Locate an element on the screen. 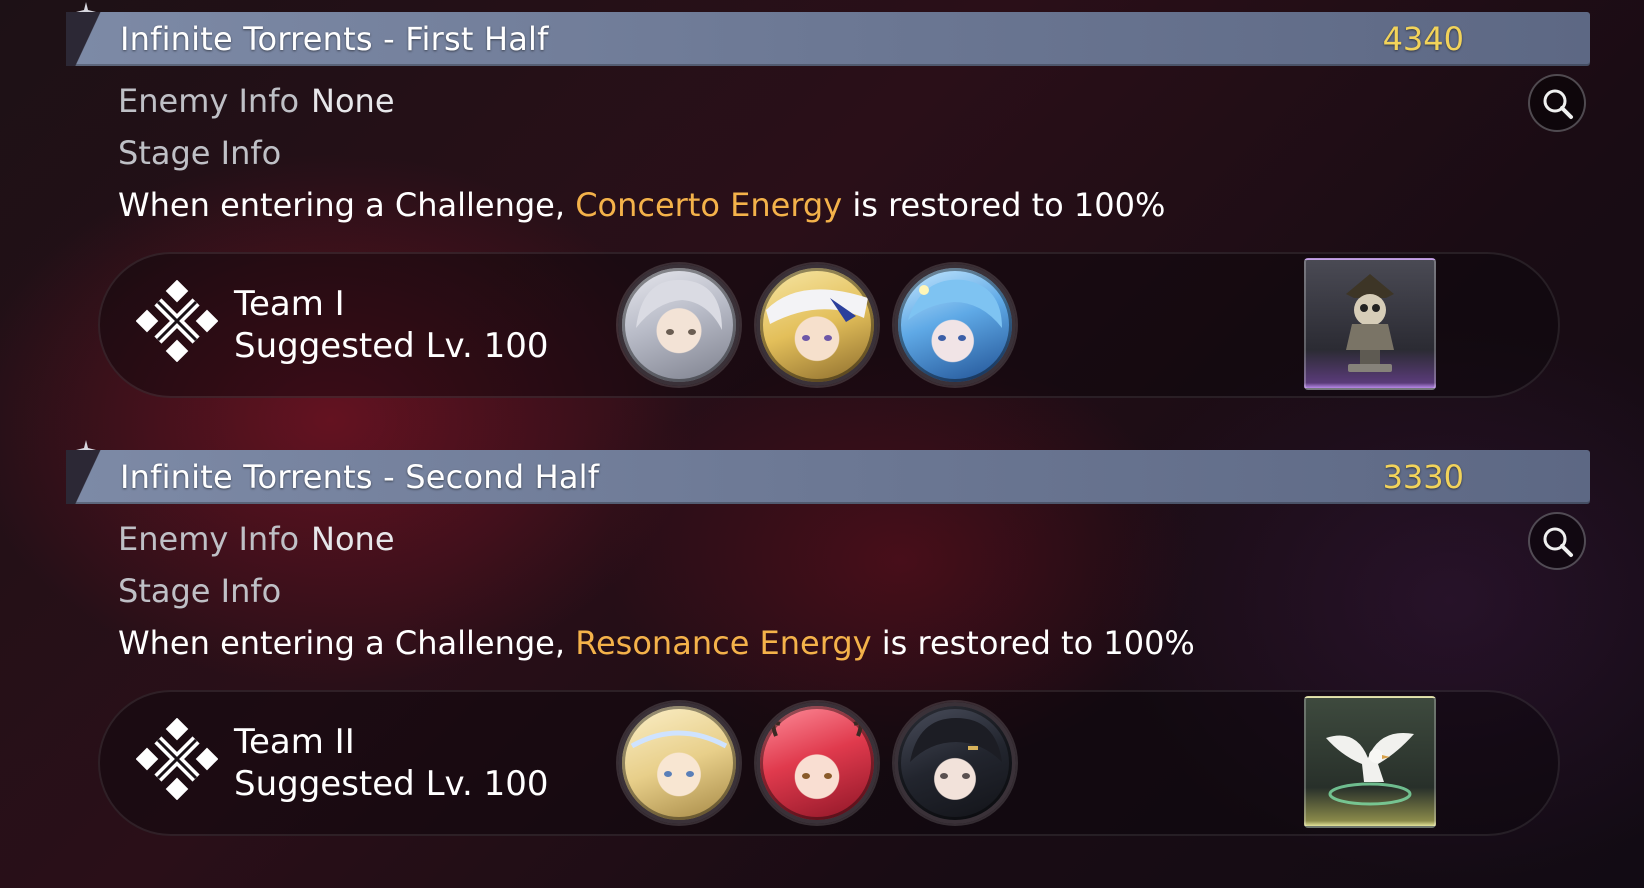 This screenshot has height=888, width=1644. white-dove-icon is located at coordinates (1370, 769).